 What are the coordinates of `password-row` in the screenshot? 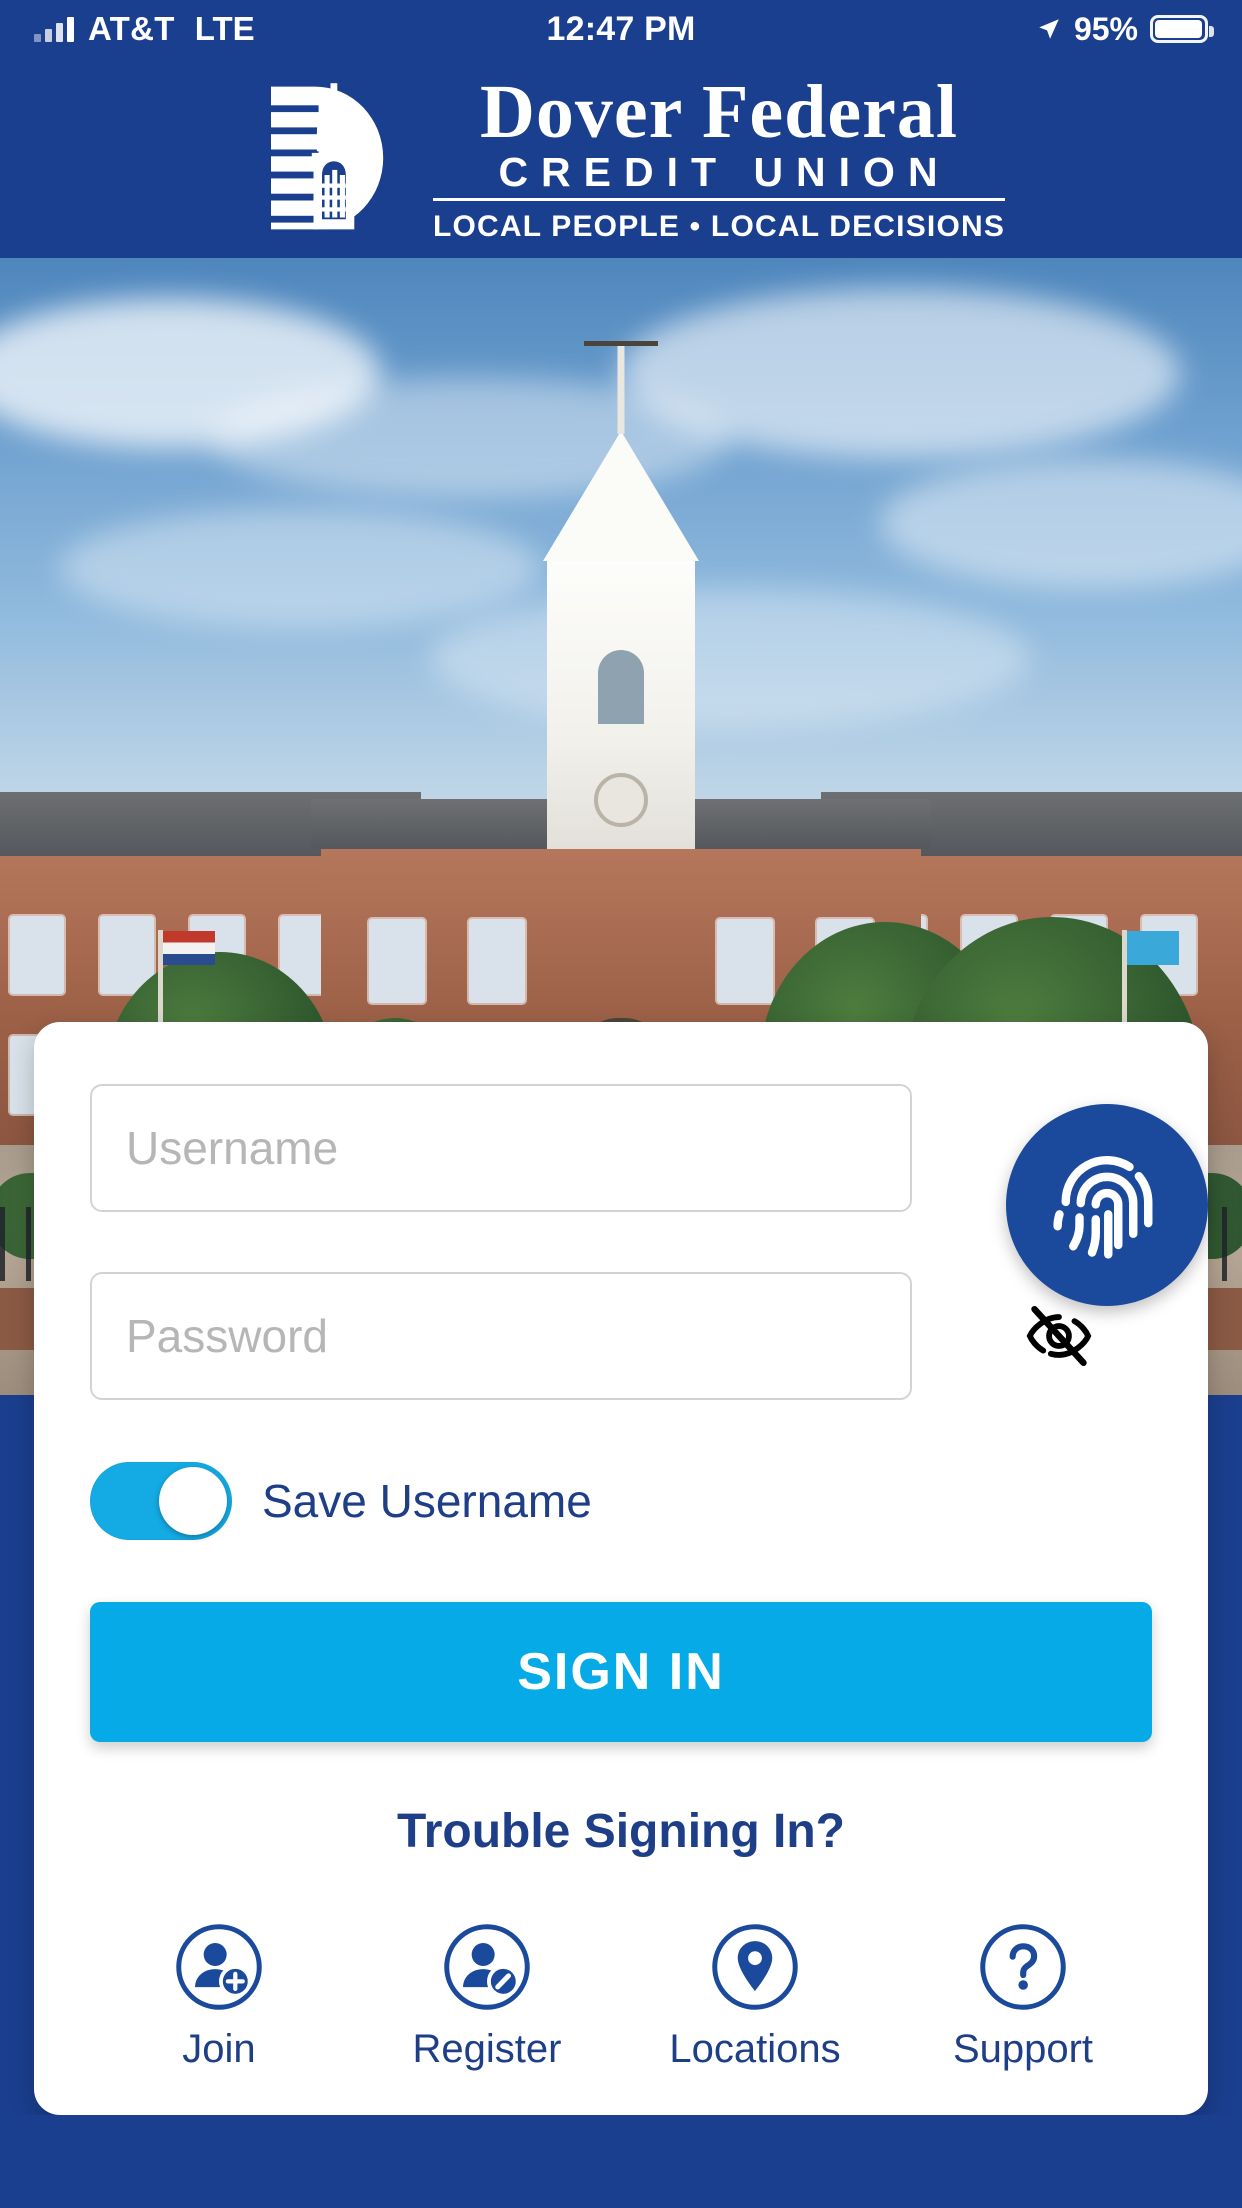 It's located at (621, 1336).